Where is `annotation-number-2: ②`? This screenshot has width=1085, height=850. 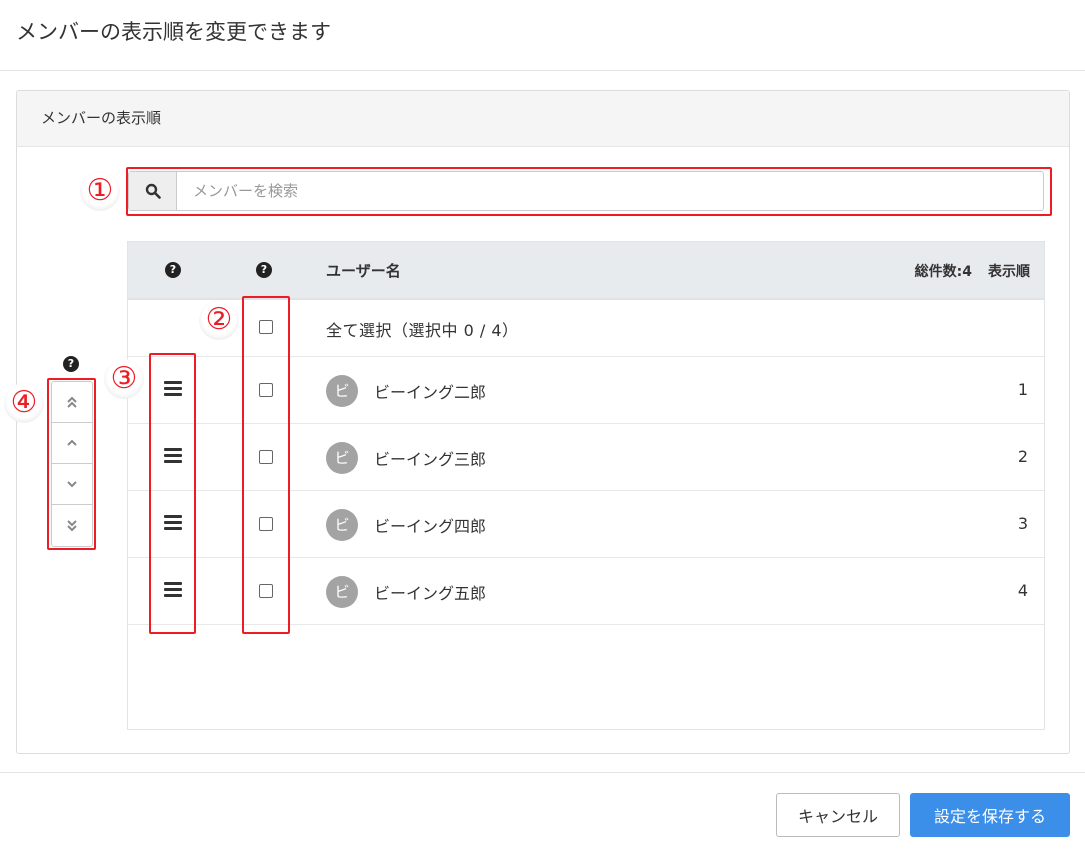
annotation-number-2: ② is located at coordinates (219, 320).